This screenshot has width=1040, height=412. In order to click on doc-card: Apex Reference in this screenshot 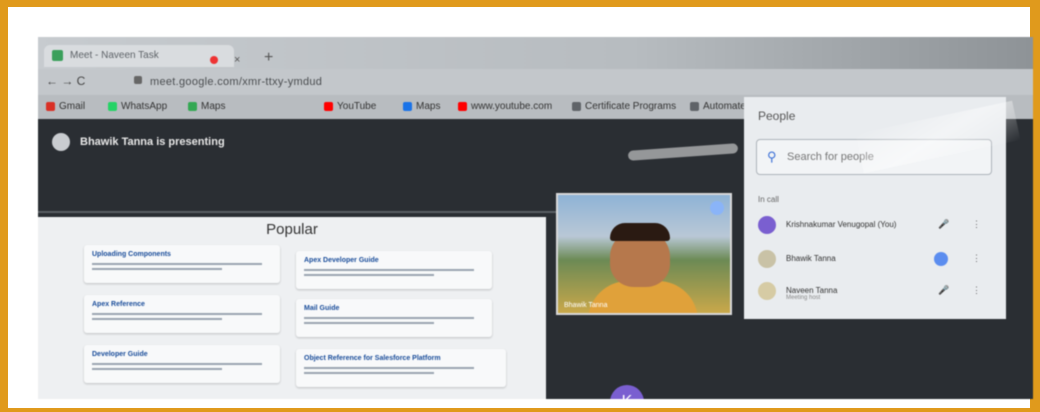, I will do `click(182, 314)`.